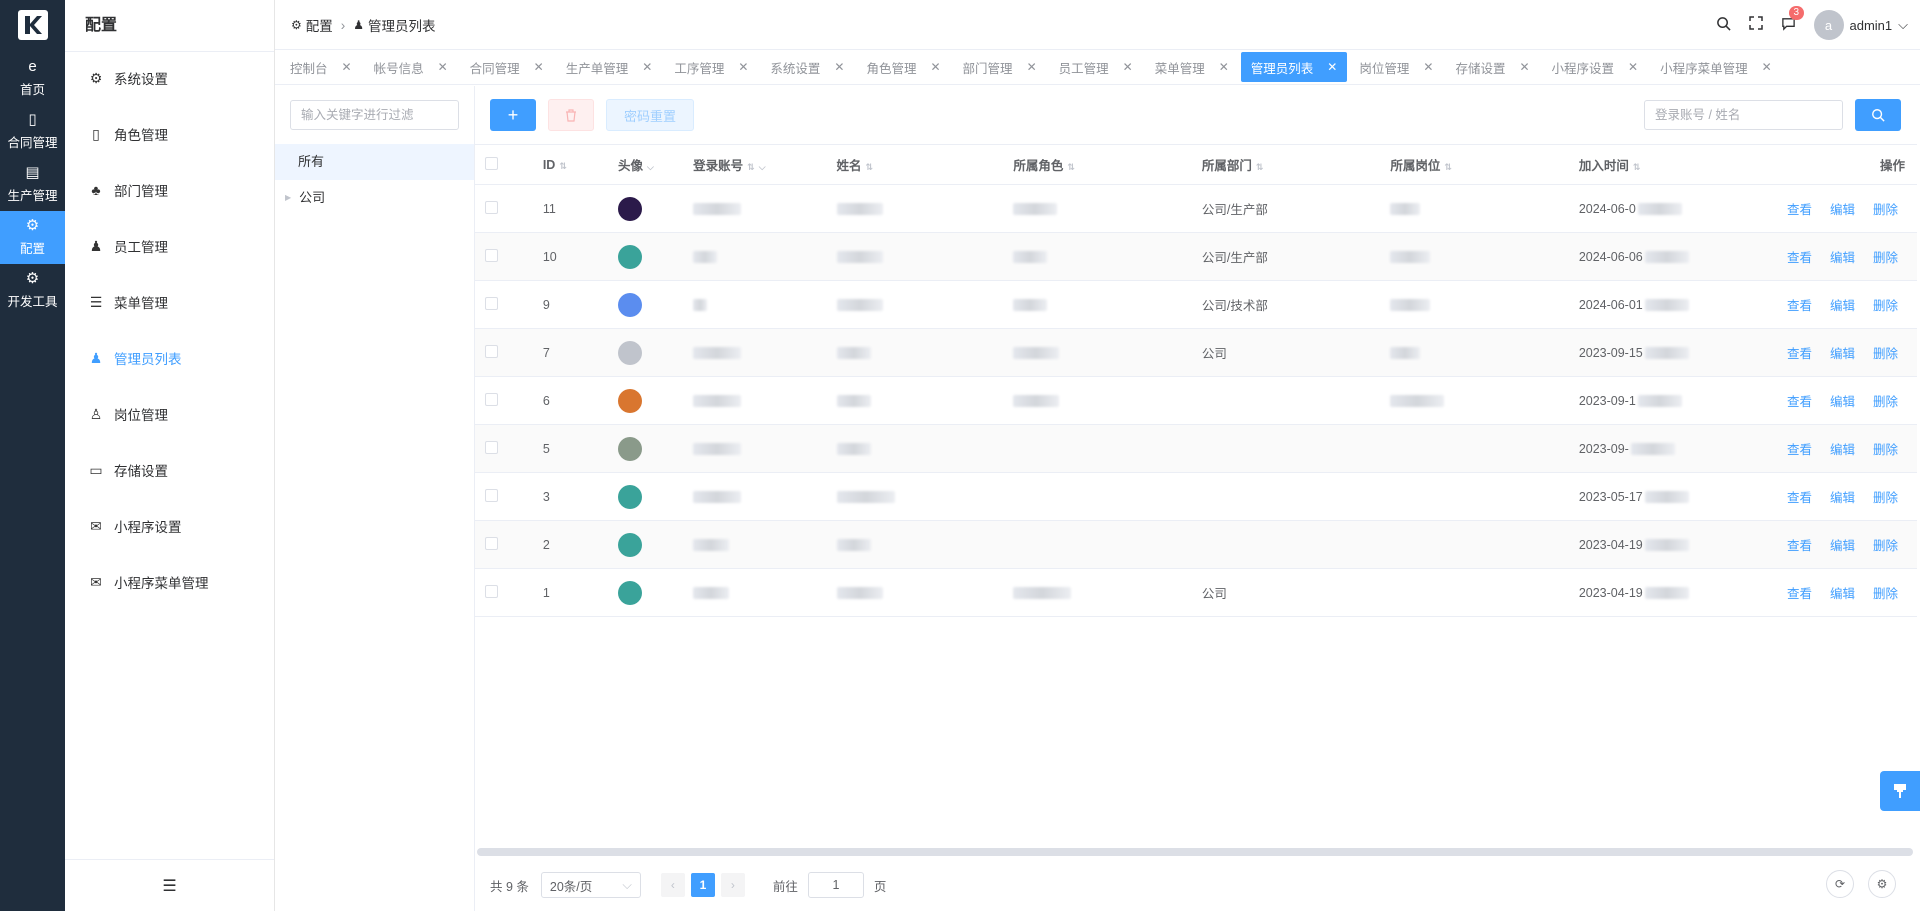 Image resolution: width=1920 pixels, height=911 pixels. Describe the element at coordinates (374, 115) in the screenshot. I see `tree-filter-input` at that location.